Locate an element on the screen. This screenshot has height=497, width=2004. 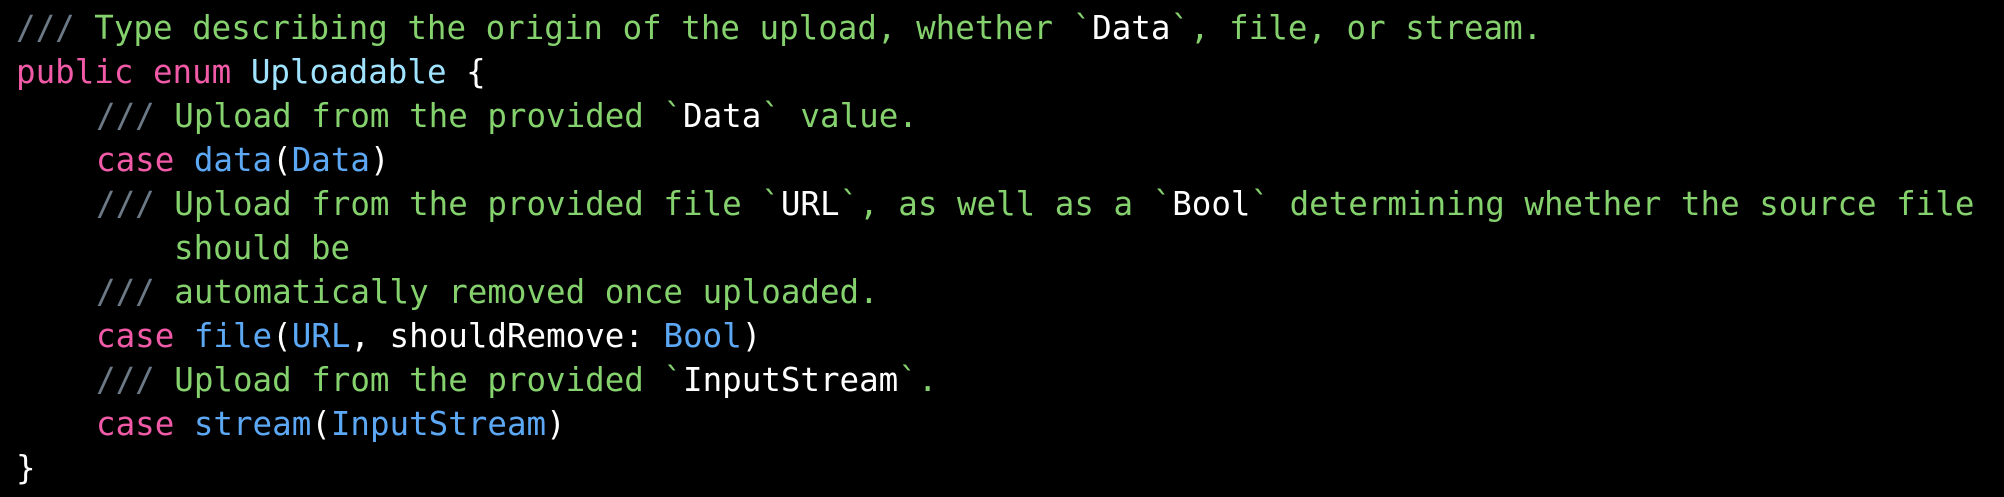
doc-comment-text: `, file, or stream. is located at coordinates (1356, 28).